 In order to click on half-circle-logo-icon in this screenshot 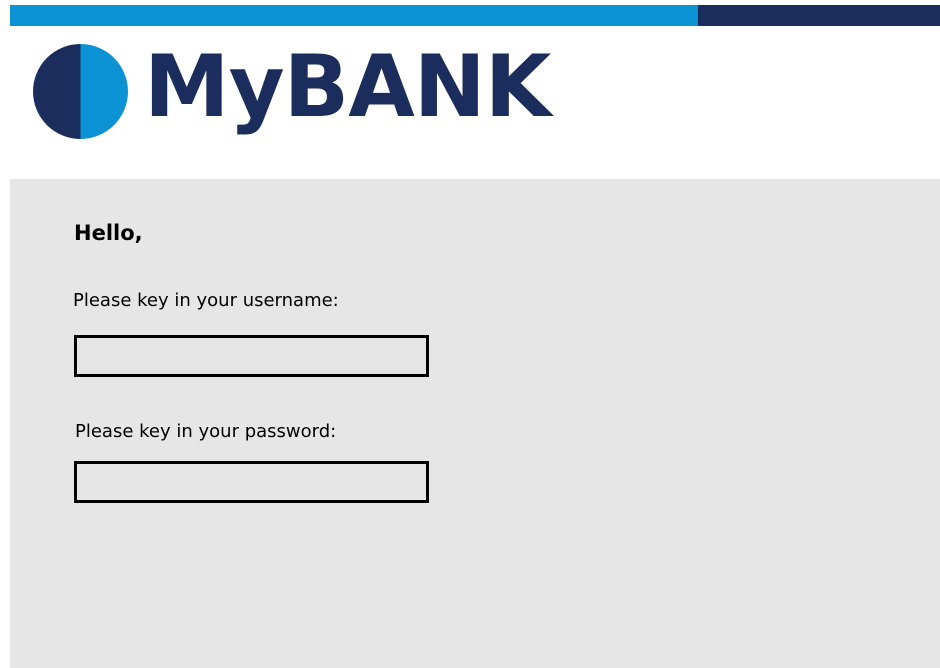, I will do `click(80, 91)`.